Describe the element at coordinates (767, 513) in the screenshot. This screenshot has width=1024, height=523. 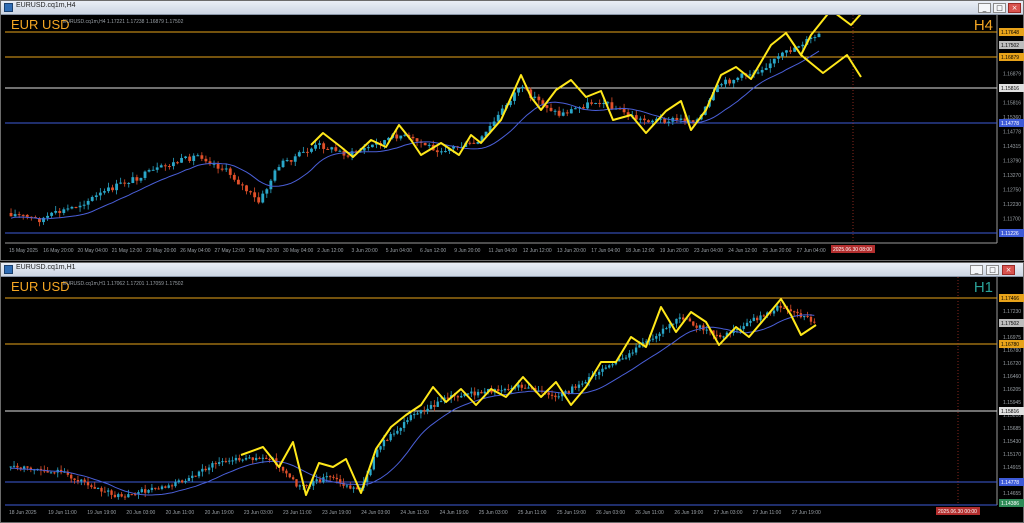
I see `time-tick-label: 27 Jun 11:00` at that location.